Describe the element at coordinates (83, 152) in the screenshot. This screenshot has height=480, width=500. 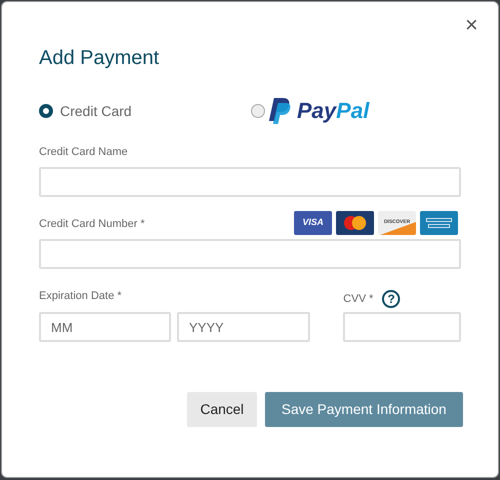
I see `field-label: Credit Card Name` at that location.